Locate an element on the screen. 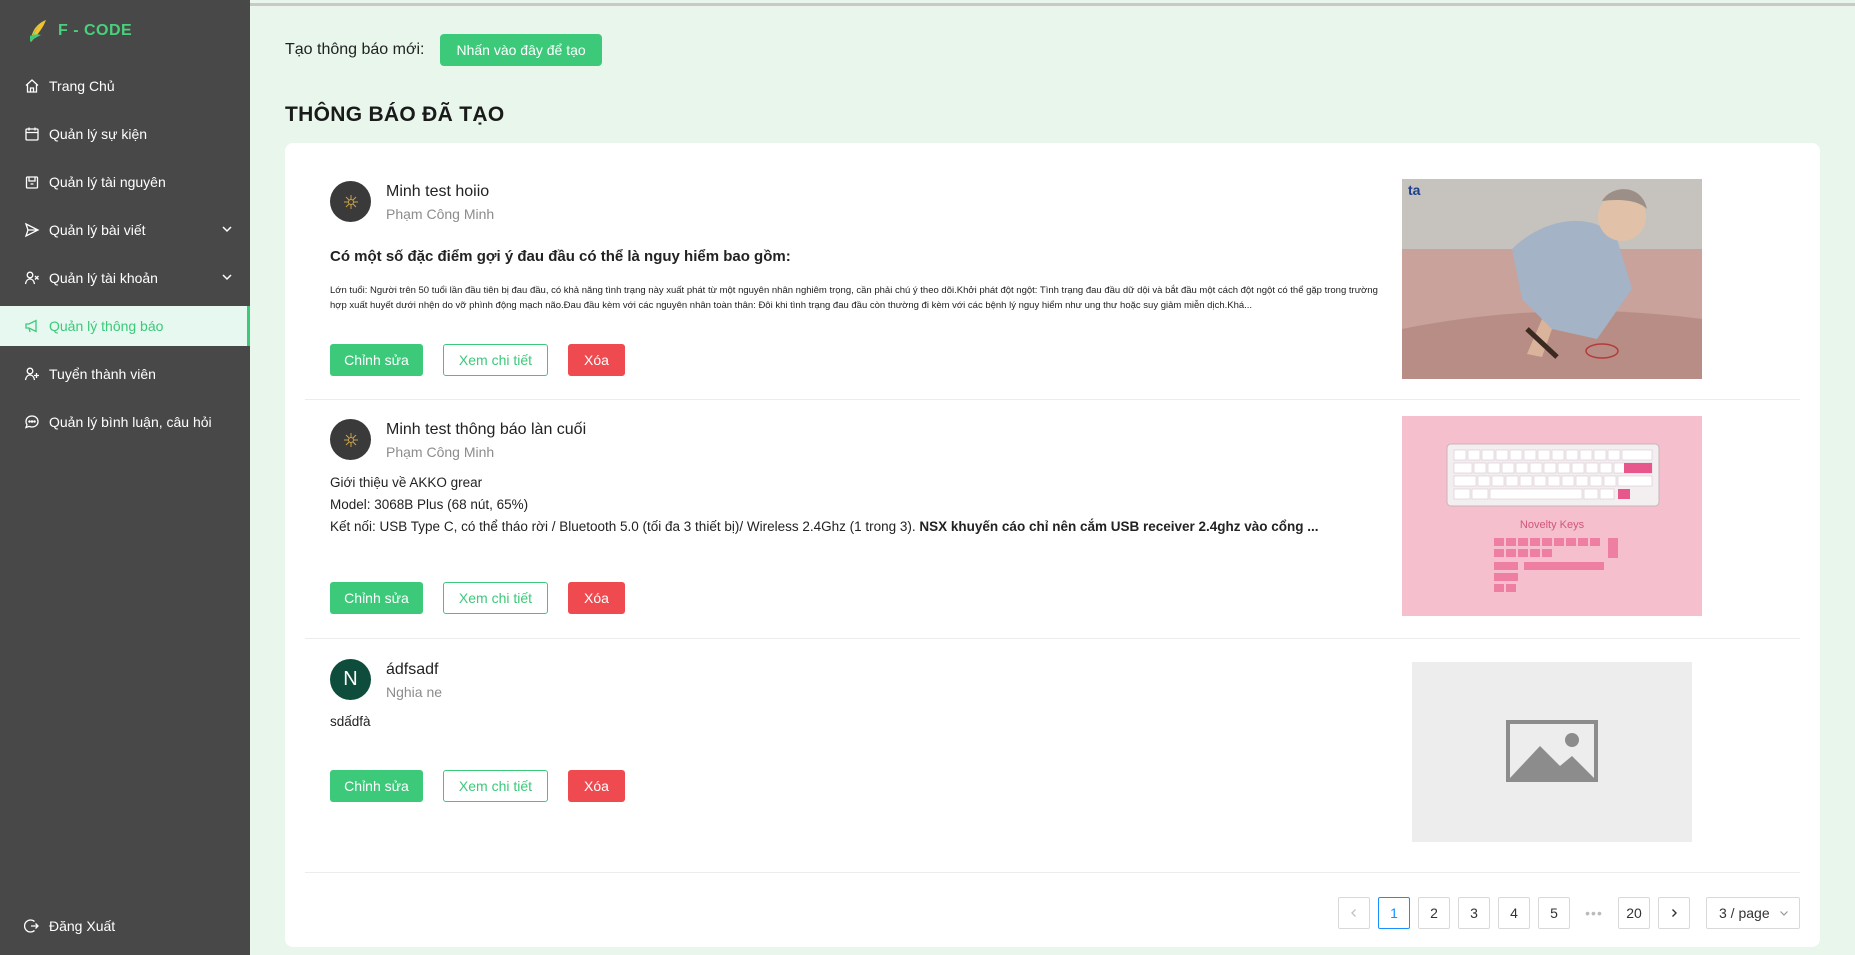  sidebar-item-accounts: Quản lý tài khoản is located at coordinates (125, 278).